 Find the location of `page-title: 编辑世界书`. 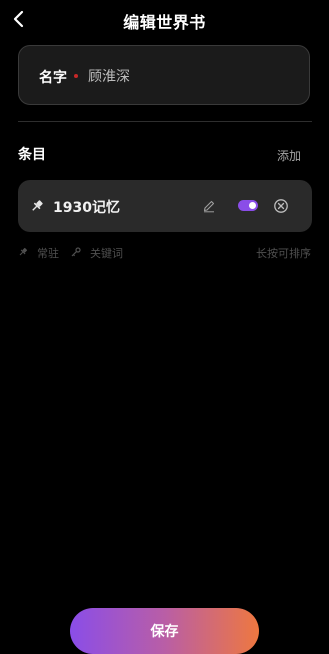

page-title: 编辑世界书 is located at coordinates (164, 22).